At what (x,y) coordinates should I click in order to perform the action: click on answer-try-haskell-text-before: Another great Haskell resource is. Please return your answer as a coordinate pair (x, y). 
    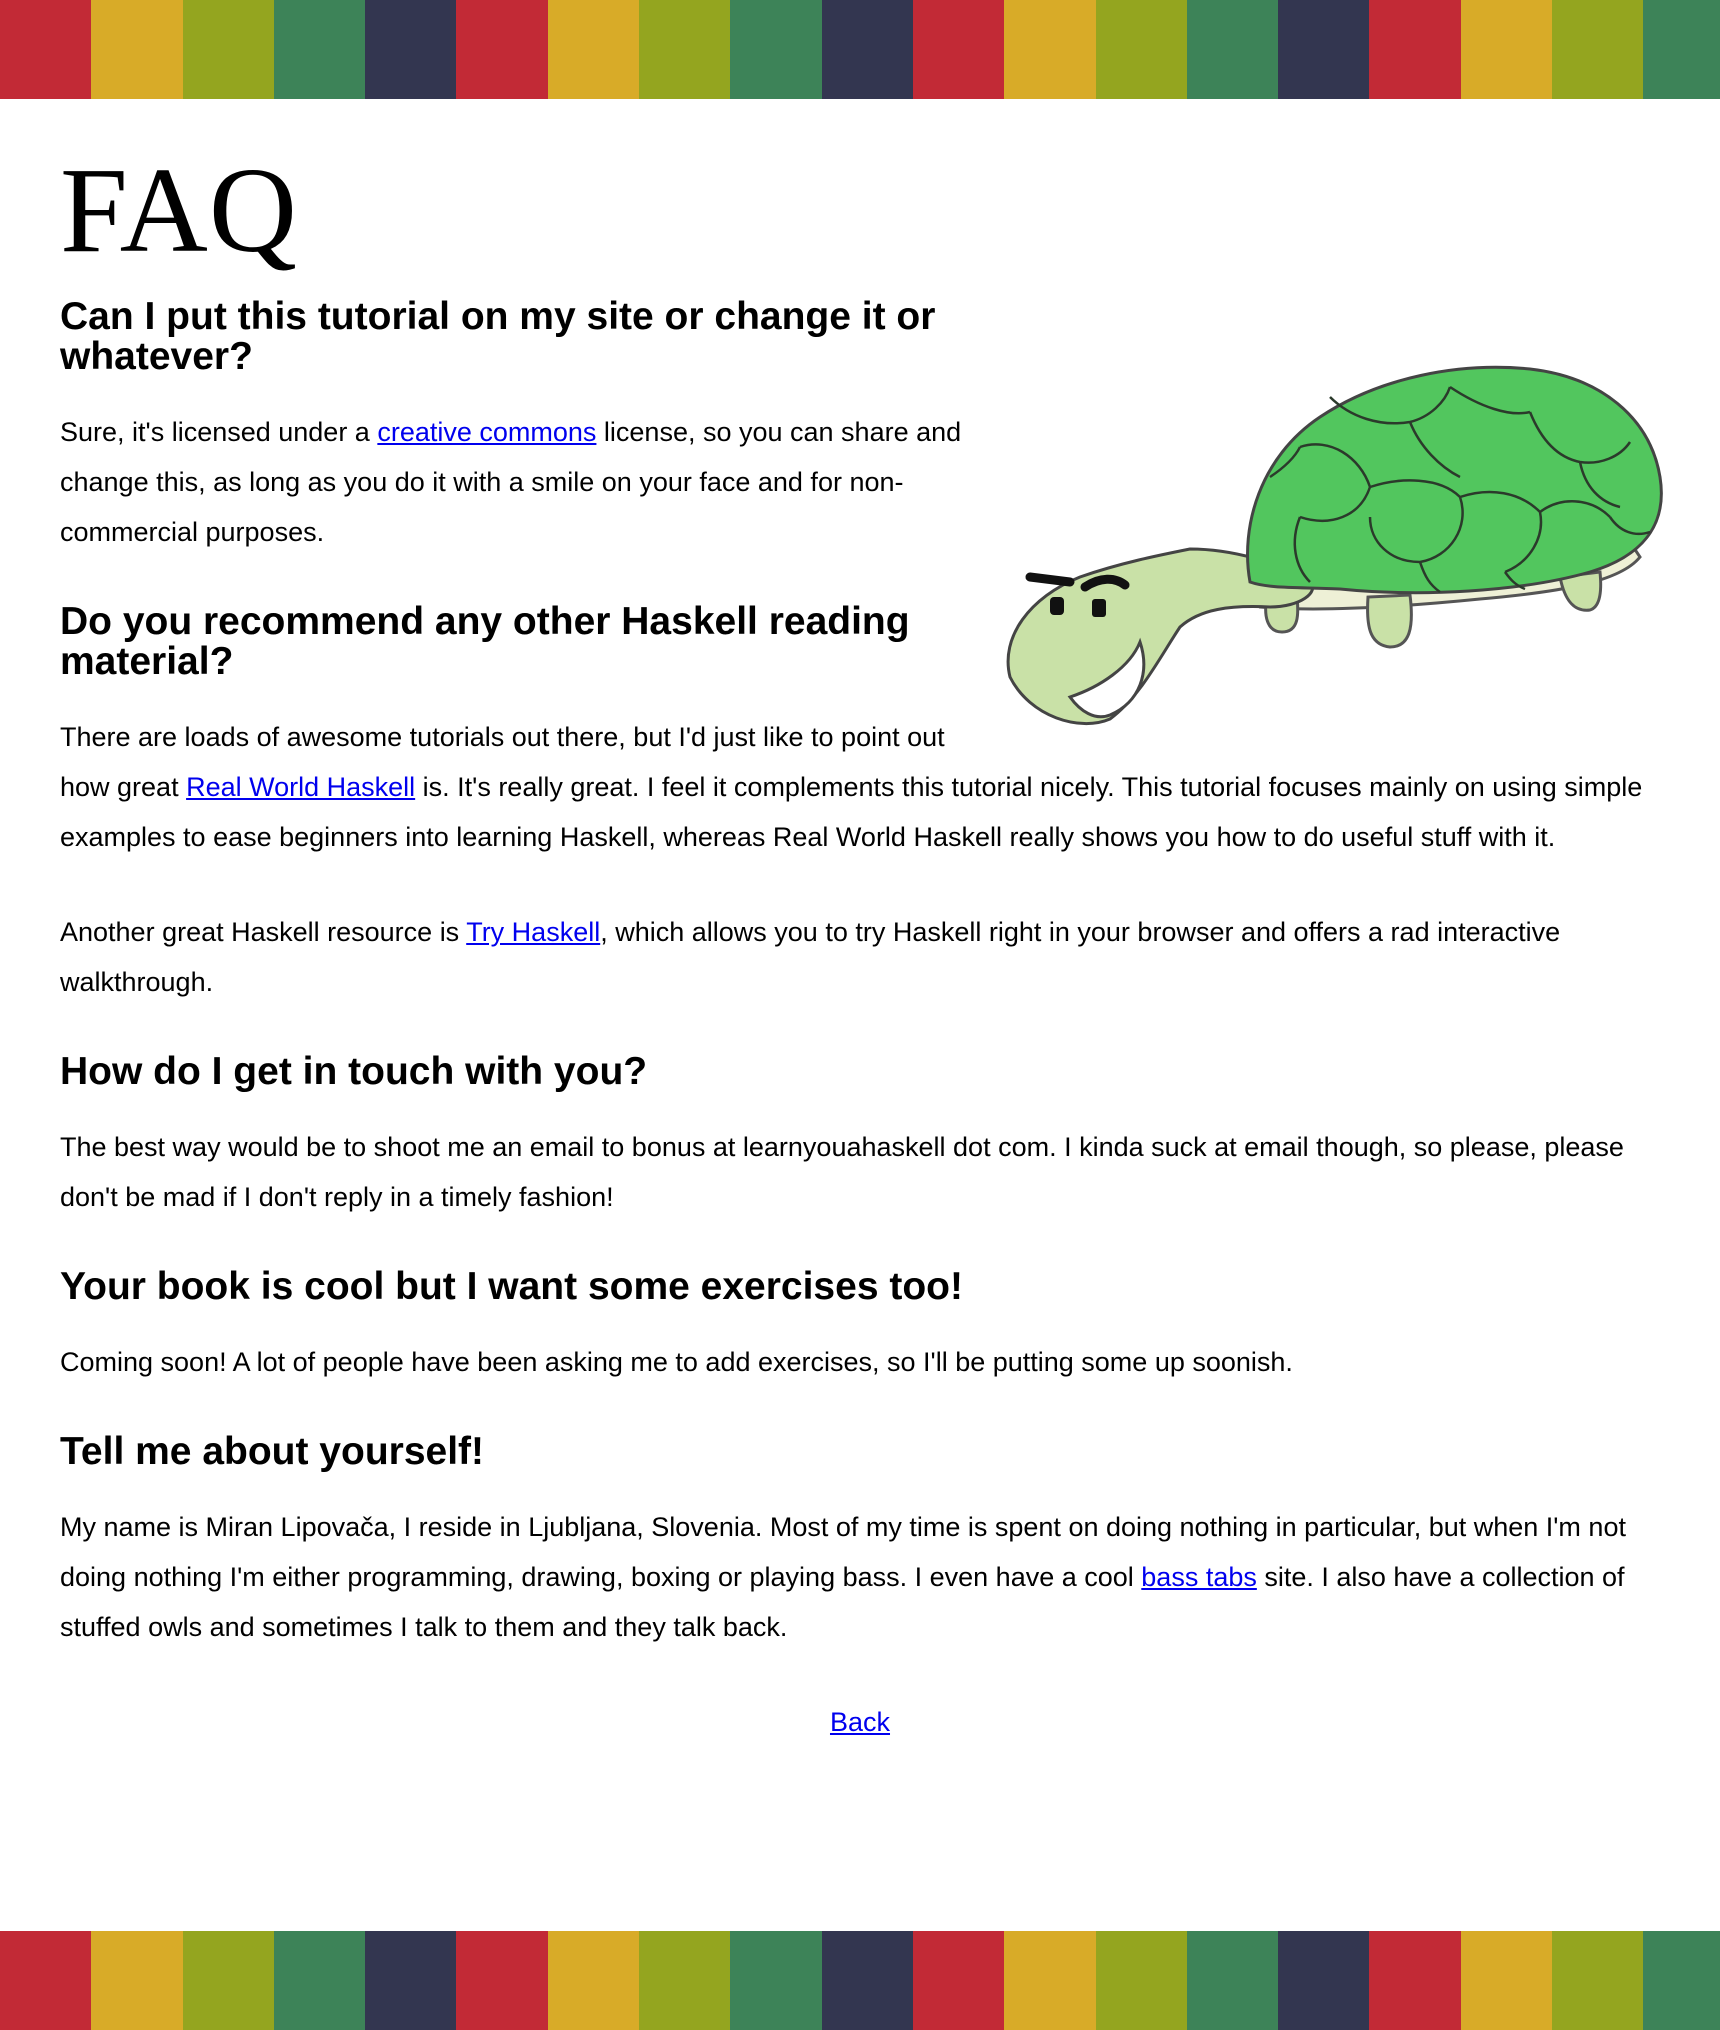
    Looking at the image, I should click on (263, 932).